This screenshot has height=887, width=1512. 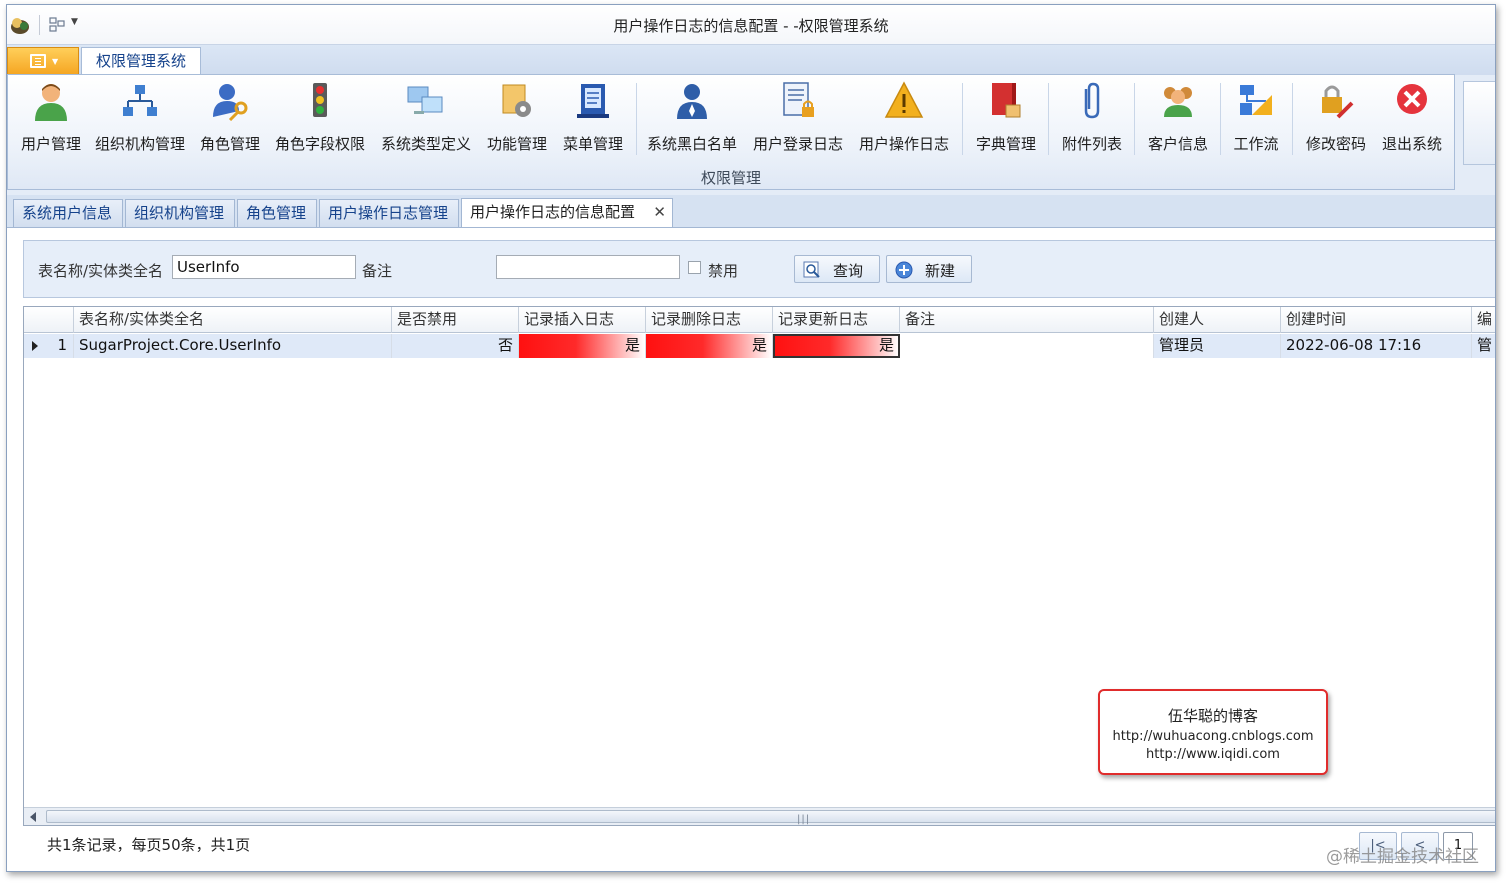 What do you see at coordinates (264, 267) in the screenshot?
I see `table-name-input` at bounding box center [264, 267].